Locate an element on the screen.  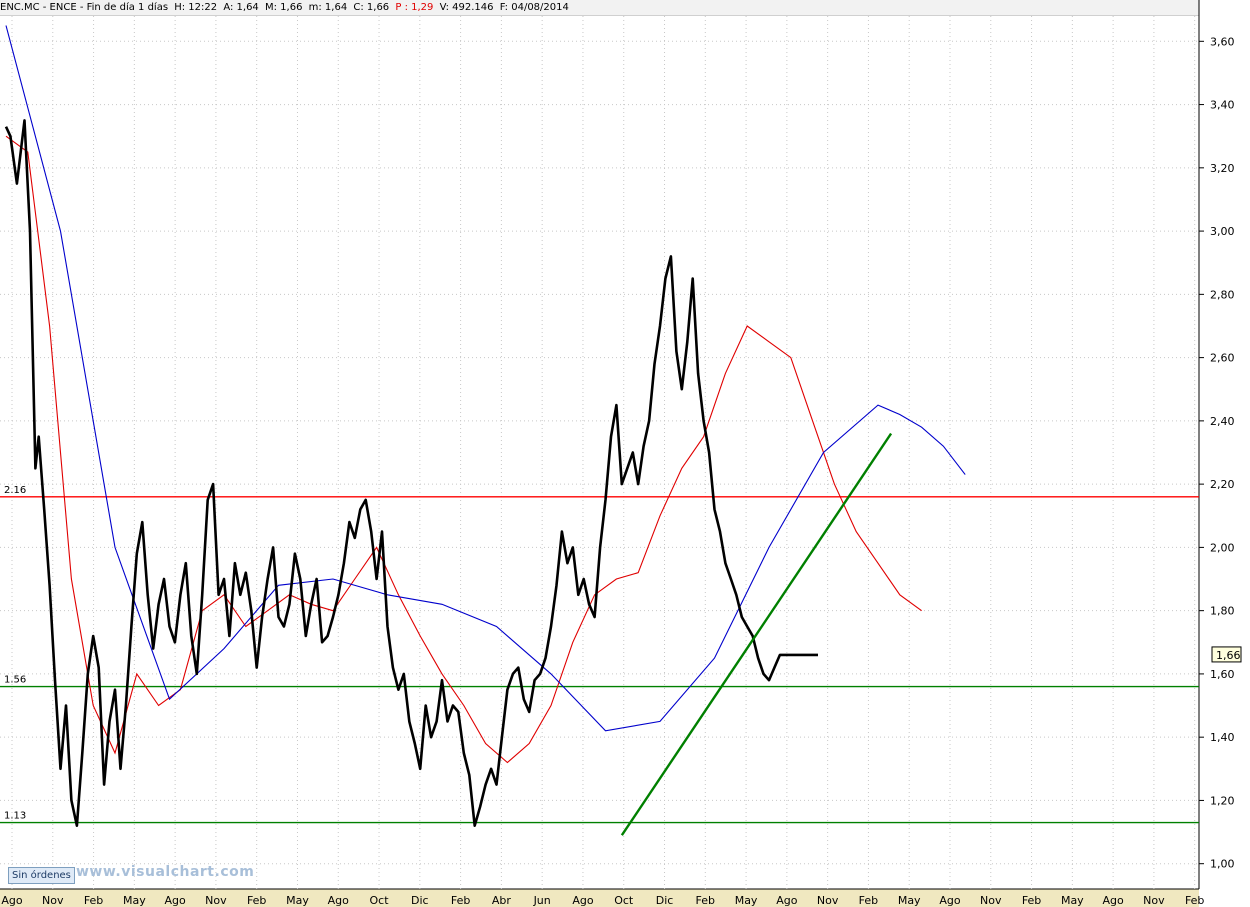
current-value-label: 1,66 is located at coordinates (1228, 655).